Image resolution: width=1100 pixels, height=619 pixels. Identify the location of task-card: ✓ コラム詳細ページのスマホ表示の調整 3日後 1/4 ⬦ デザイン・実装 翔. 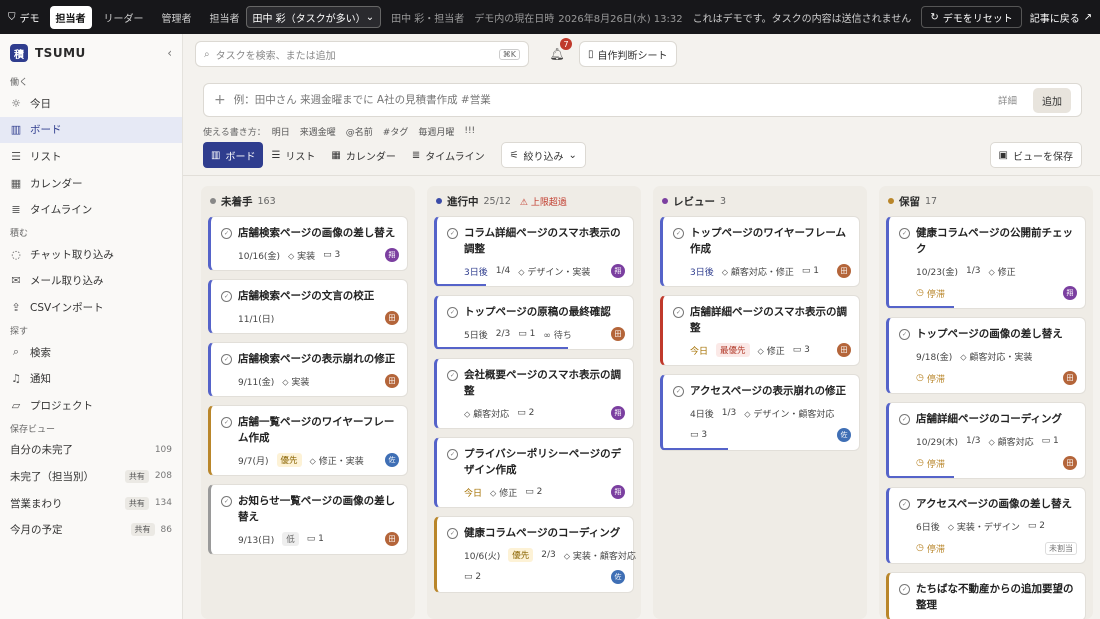
(534, 251).